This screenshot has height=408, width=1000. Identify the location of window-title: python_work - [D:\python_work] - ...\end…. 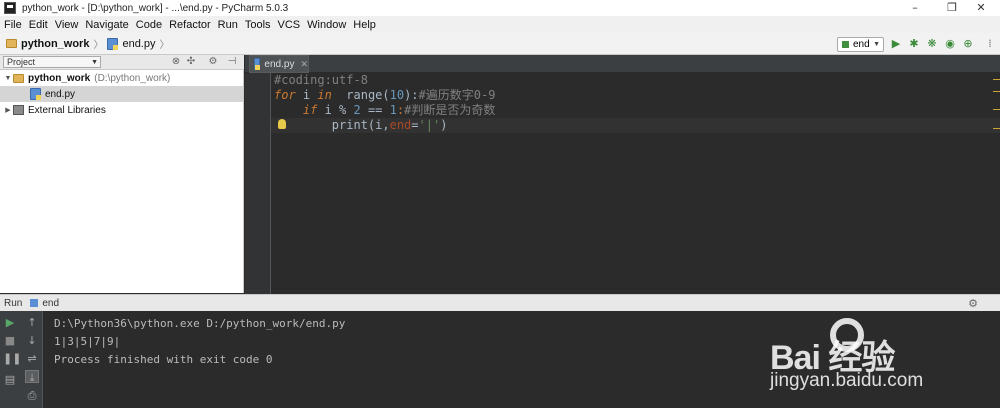
(155, 8).